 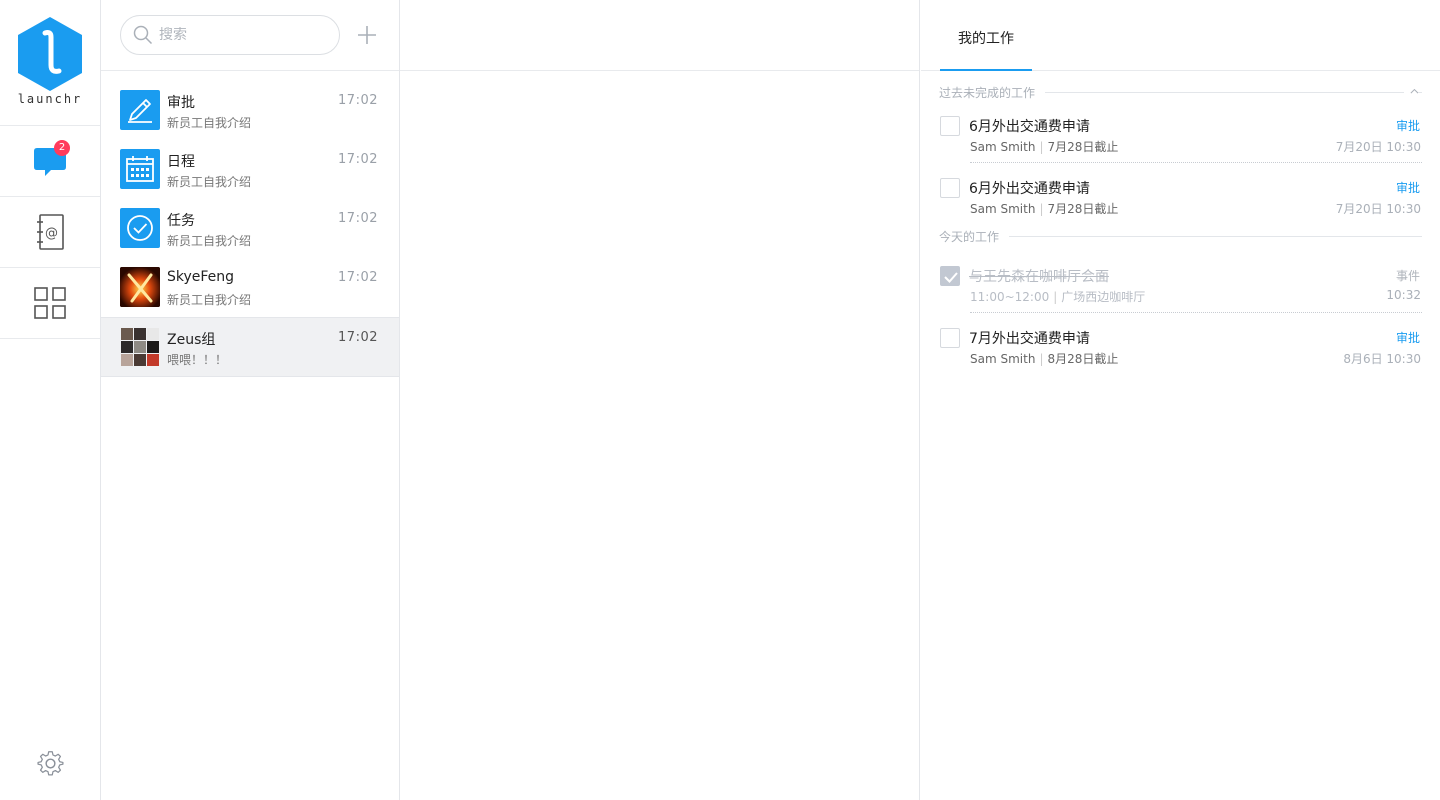 I want to click on nav-messages: 2, so click(x=50, y=161).